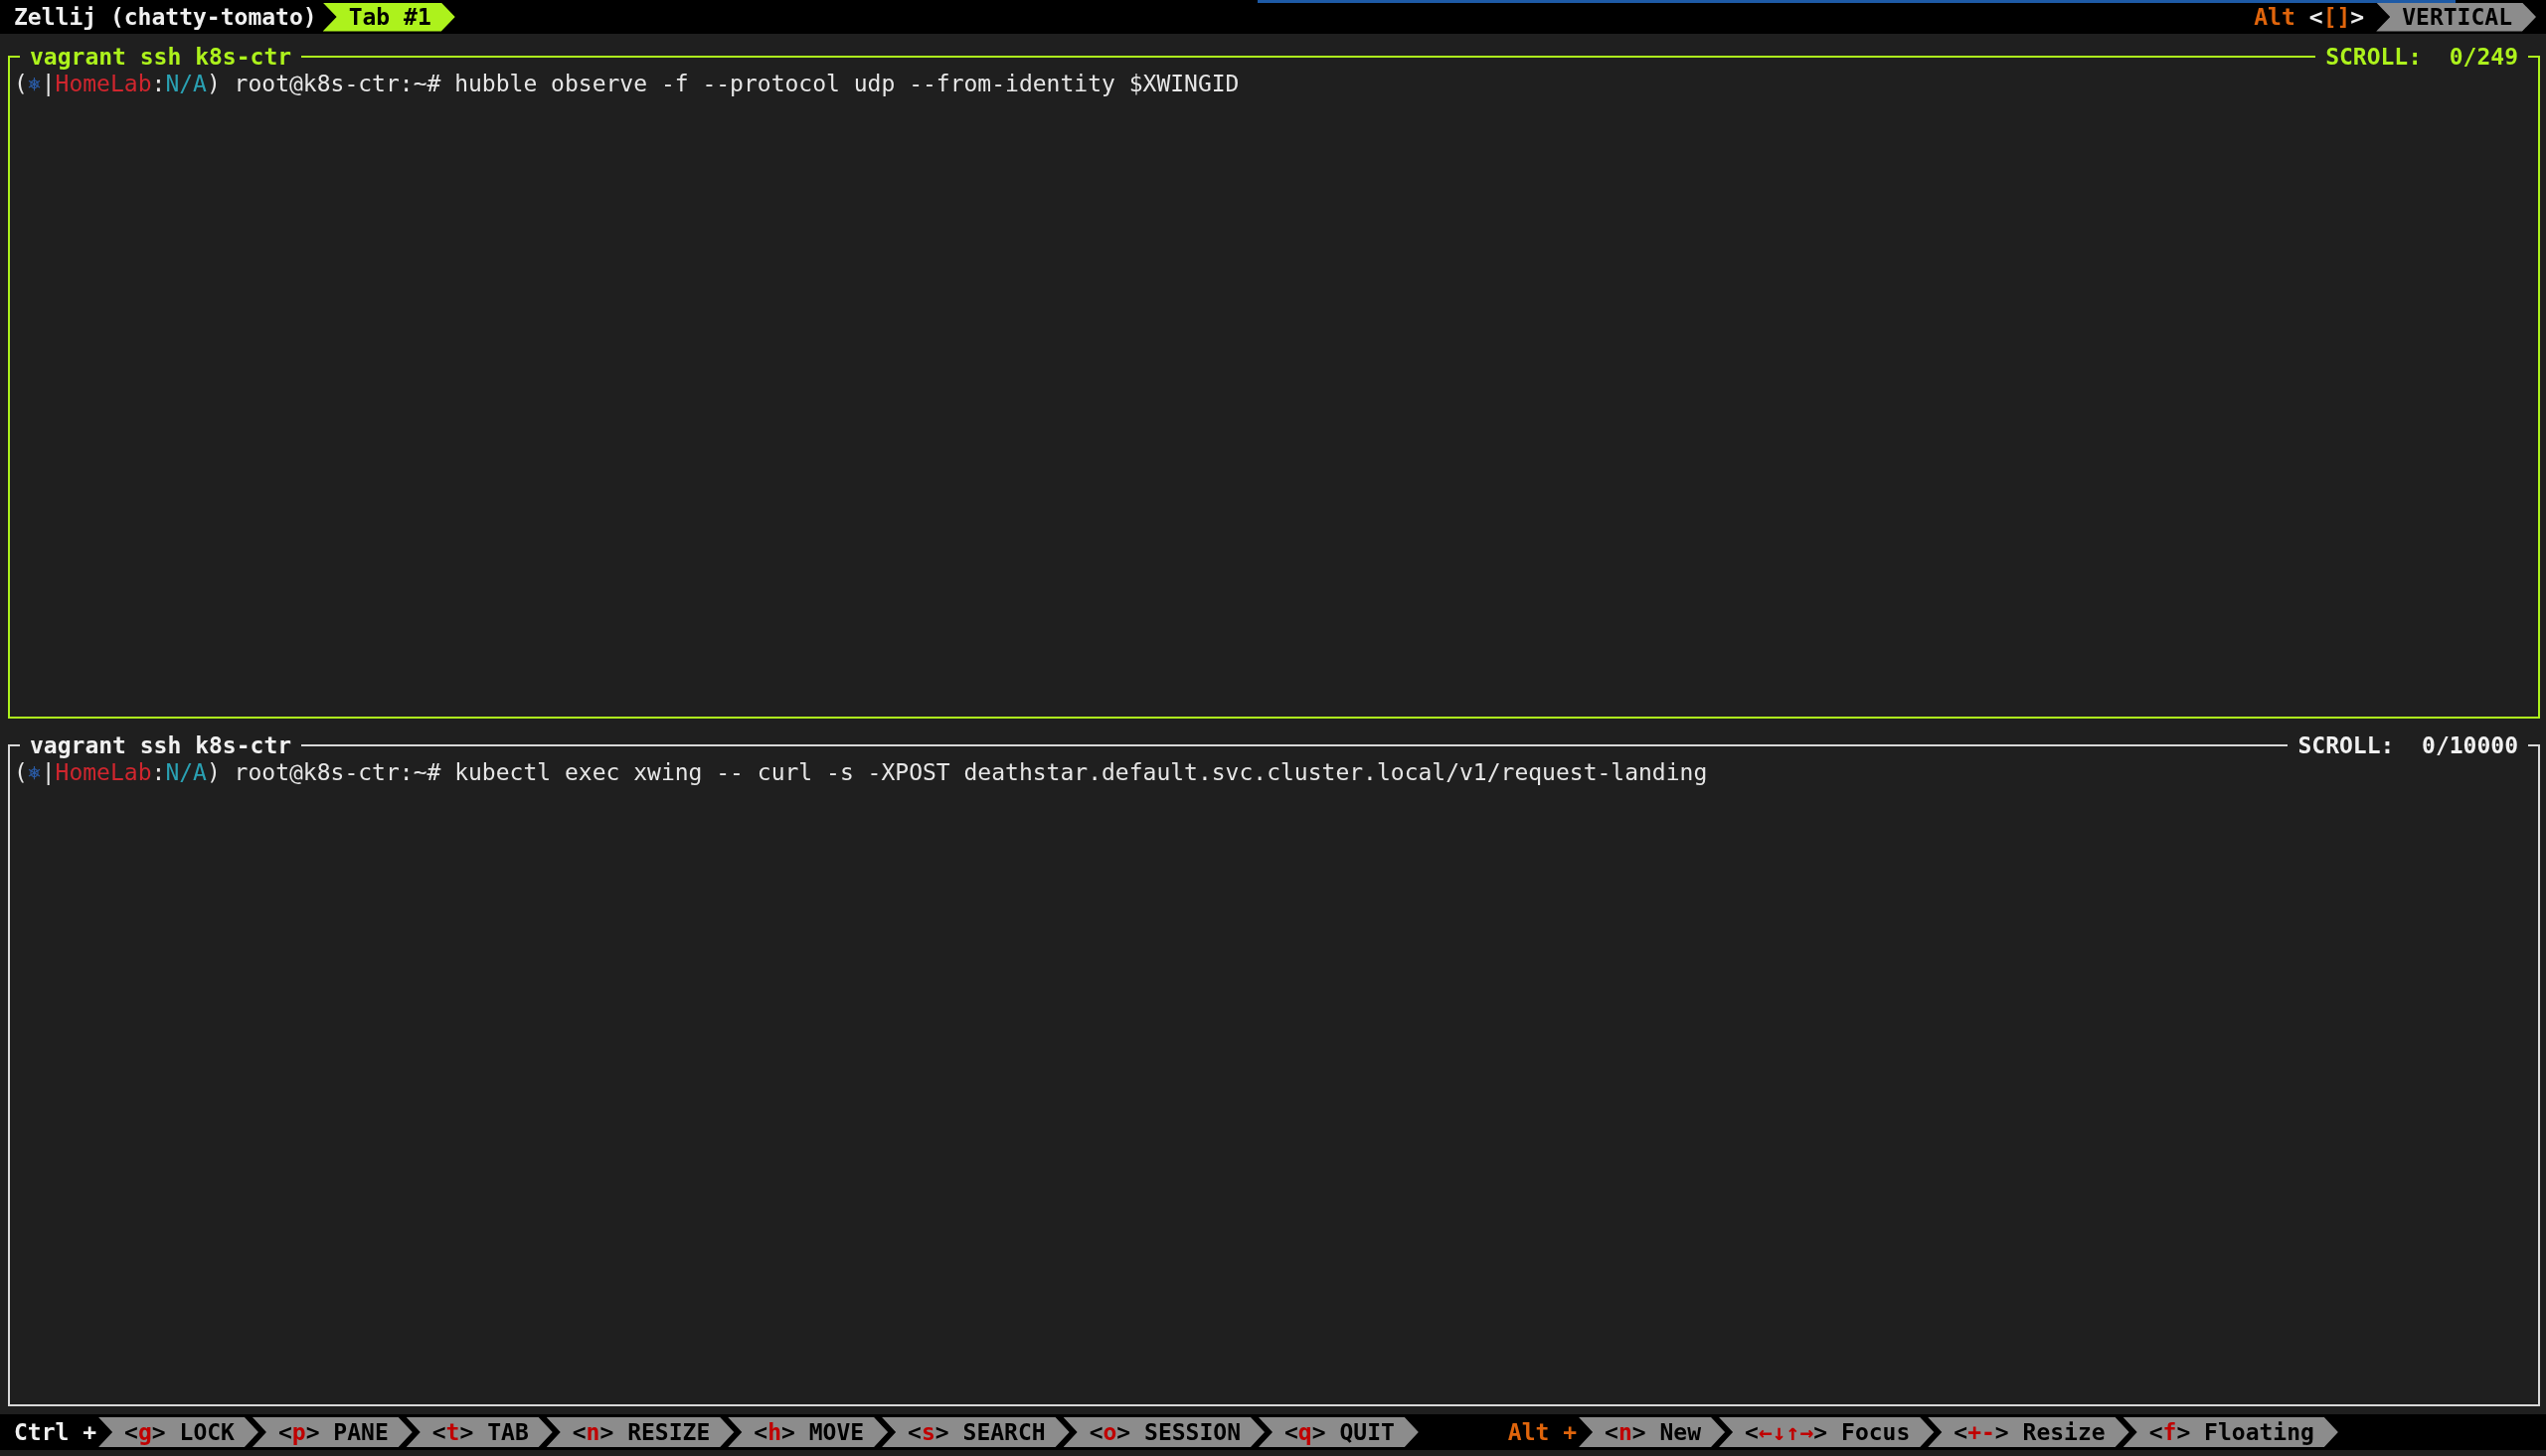 Image resolution: width=2546 pixels, height=1456 pixels. Describe the element at coordinates (2274, 17) in the screenshot. I see `modifier-label: Alt` at that location.